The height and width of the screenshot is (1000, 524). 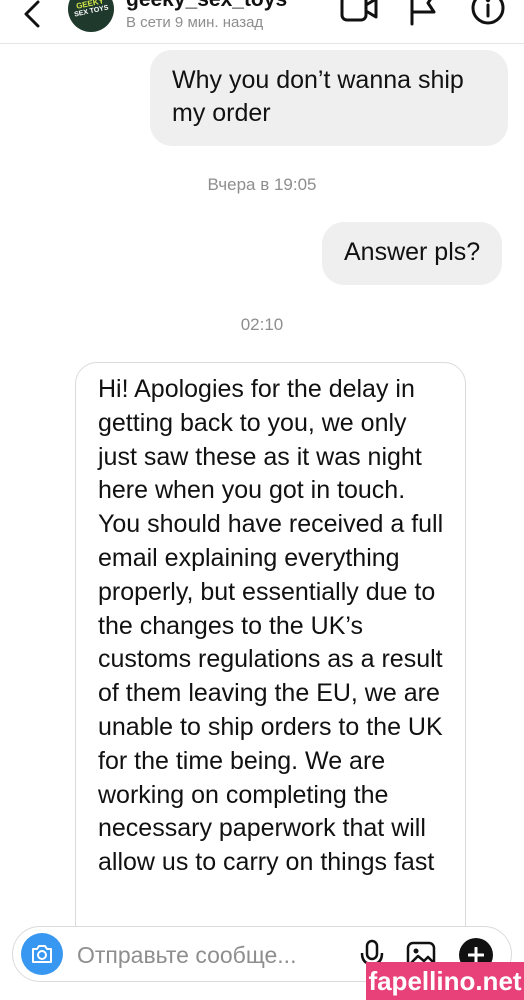 I want to click on watermark: fapellino.net, so click(x=445, y=981).